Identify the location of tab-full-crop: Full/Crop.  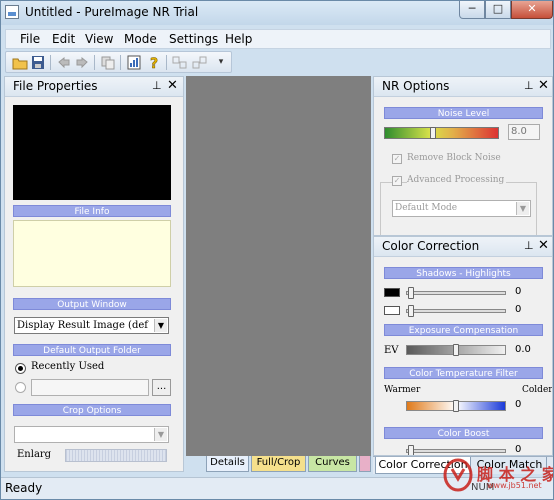
(278, 464).